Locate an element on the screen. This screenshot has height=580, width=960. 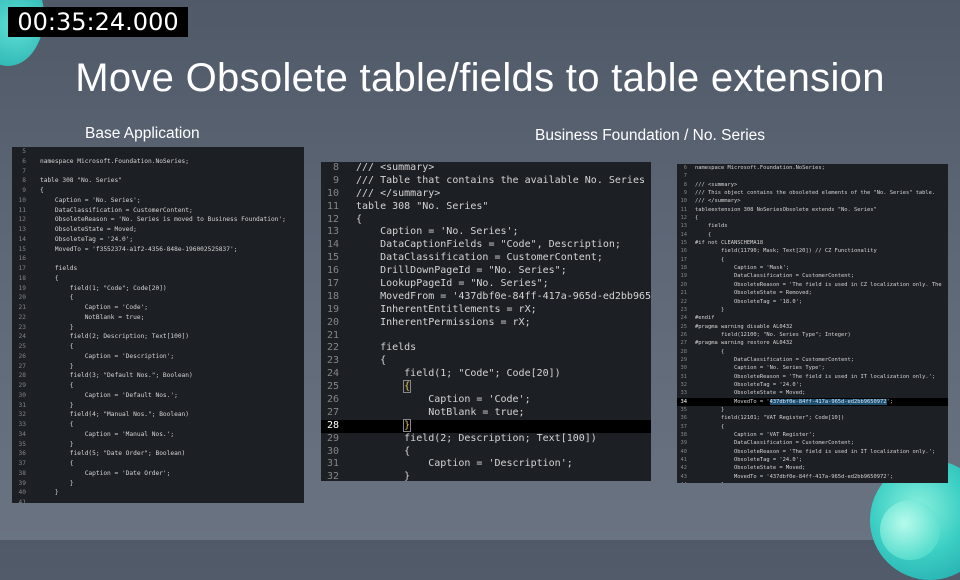
code-line: 13 fields is located at coordinates (812, 226).